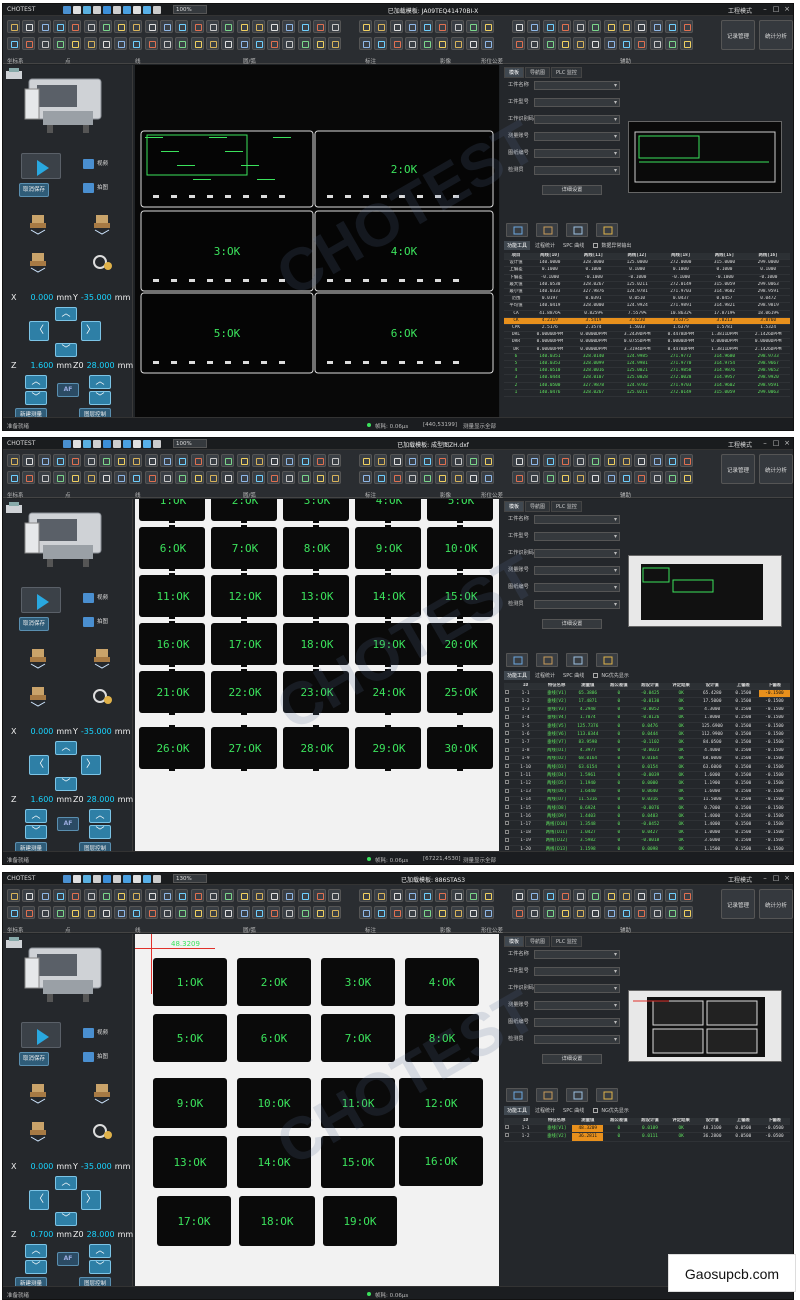  I want to click on light-top-icon, so click(38, 1093).